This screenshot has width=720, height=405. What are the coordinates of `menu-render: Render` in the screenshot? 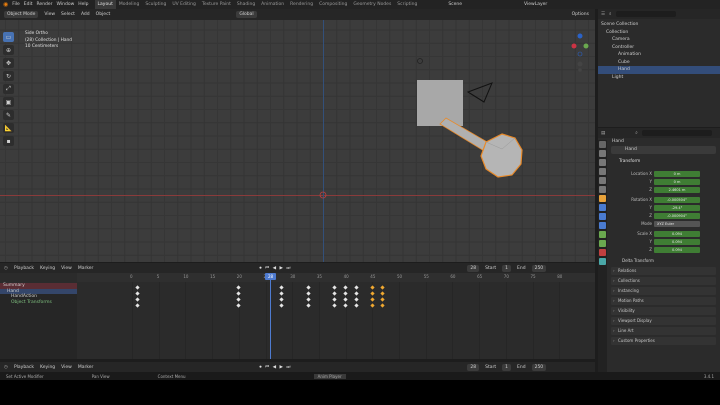 It's located at (45, 4).